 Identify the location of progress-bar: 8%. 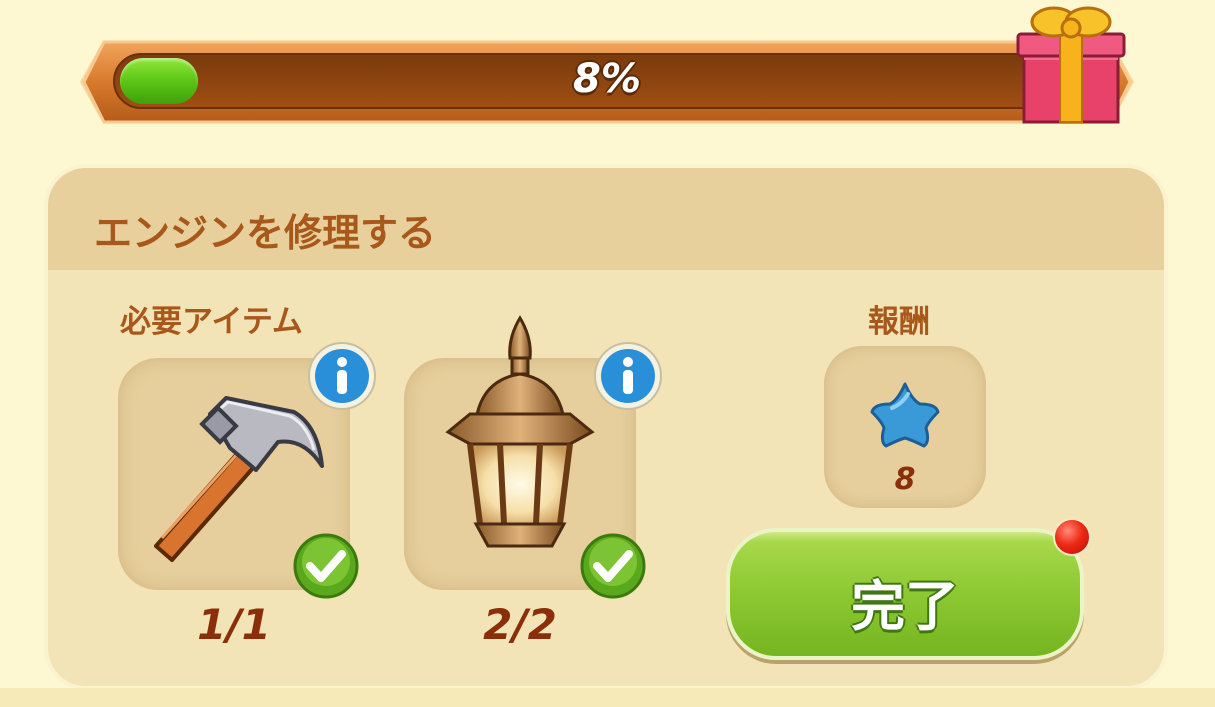
(607, 82).